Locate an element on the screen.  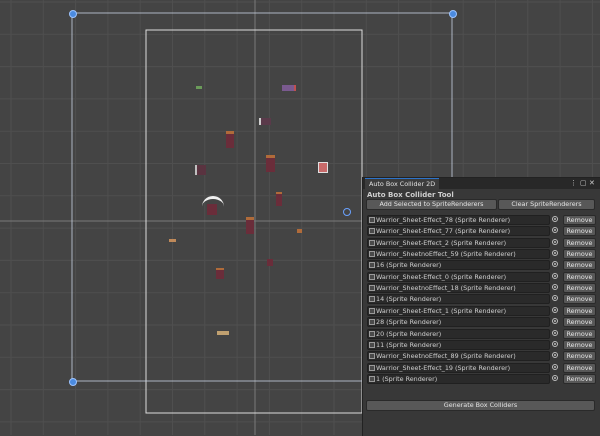
sprite-renderer-name: 1 (Sprite Renderer) is located at coordinates (407, 378).